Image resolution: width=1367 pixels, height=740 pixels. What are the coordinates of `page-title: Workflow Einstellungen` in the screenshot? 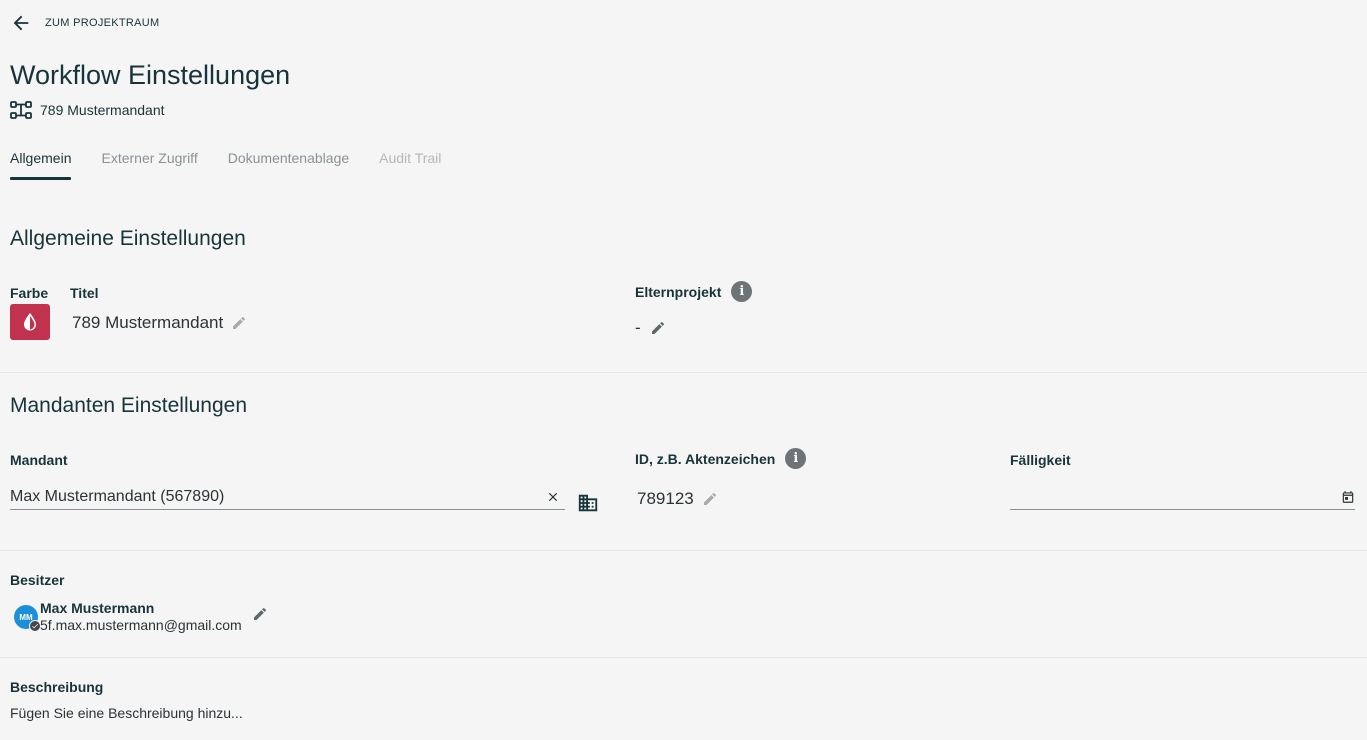 It's located at (150, 75).